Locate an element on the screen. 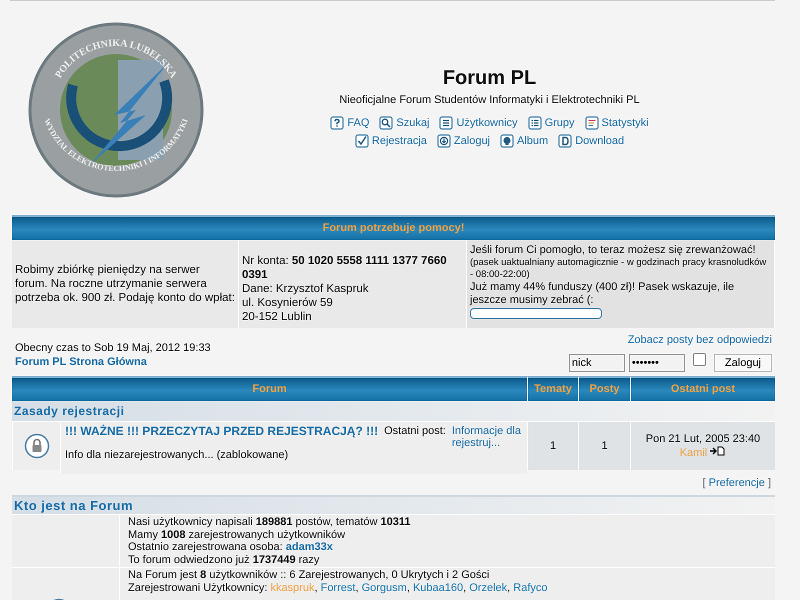 Image resolution: width=800 pixels, height=600 pixels. nav-link: Użytkownicy is located at coordinates (478, 123).